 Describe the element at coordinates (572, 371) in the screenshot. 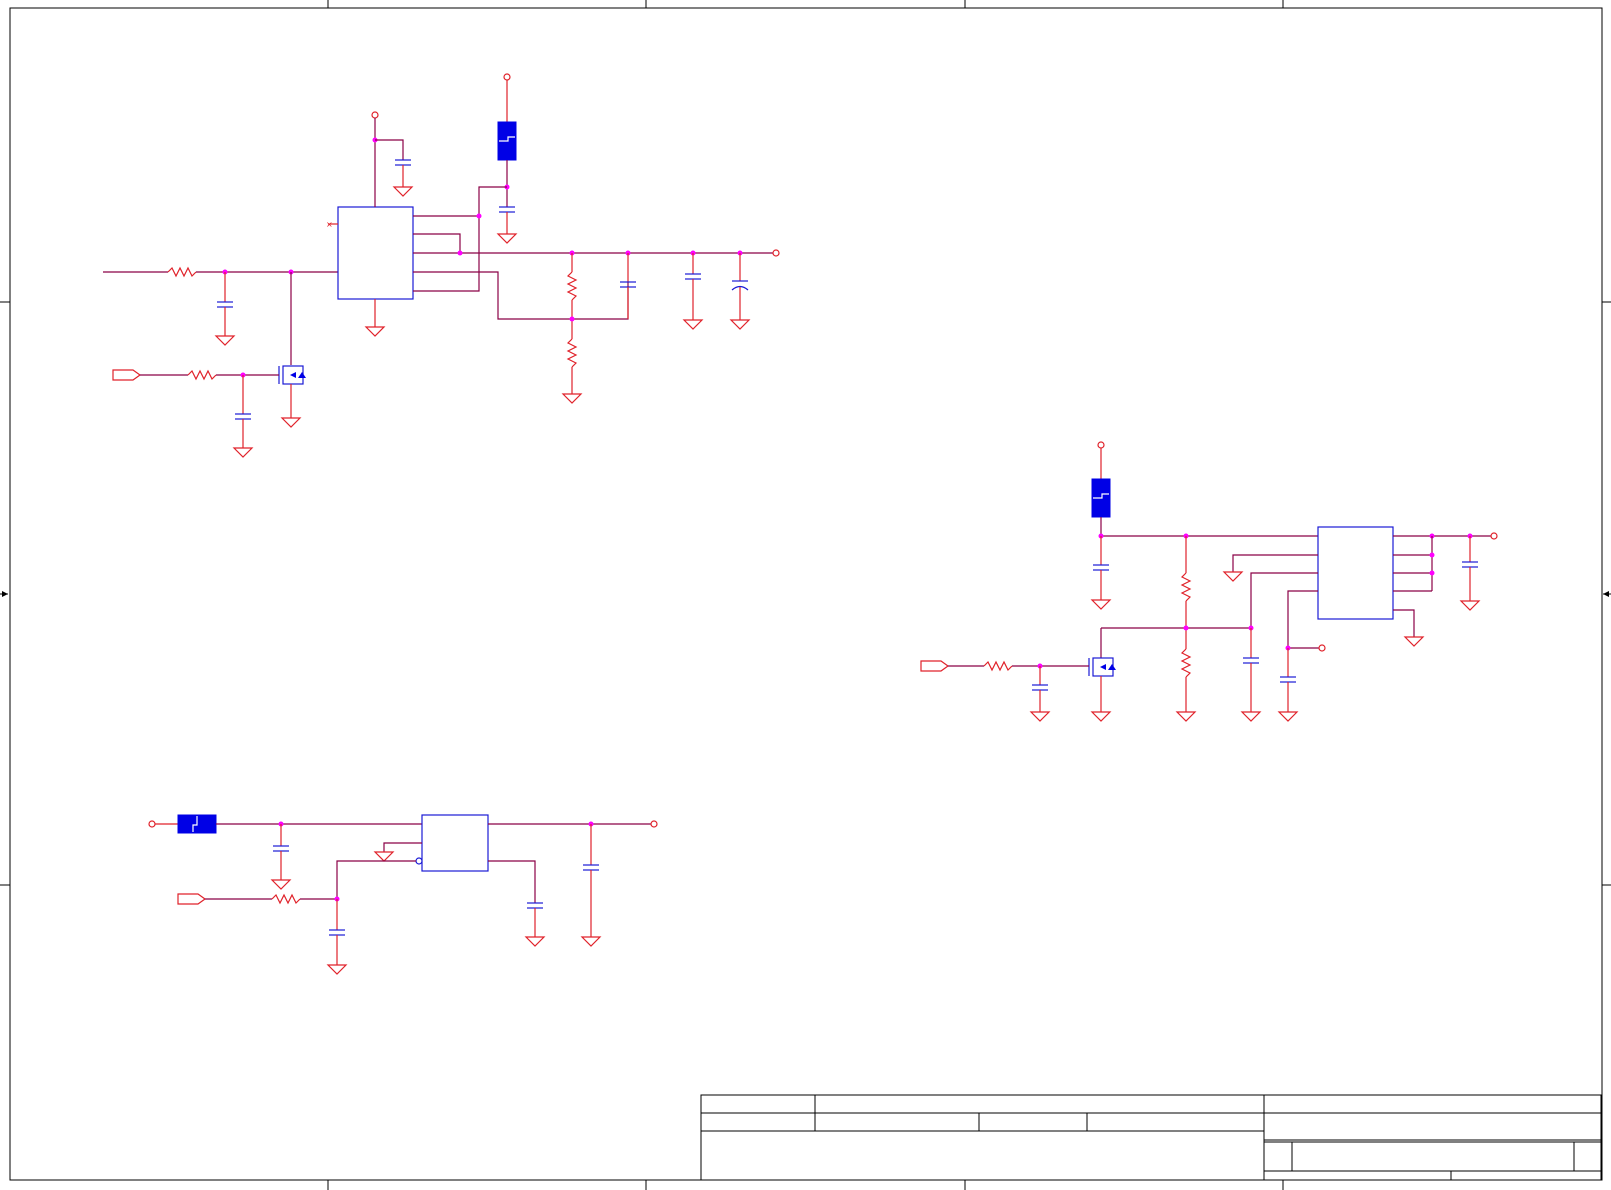

I see `resistor-r3` at that location.